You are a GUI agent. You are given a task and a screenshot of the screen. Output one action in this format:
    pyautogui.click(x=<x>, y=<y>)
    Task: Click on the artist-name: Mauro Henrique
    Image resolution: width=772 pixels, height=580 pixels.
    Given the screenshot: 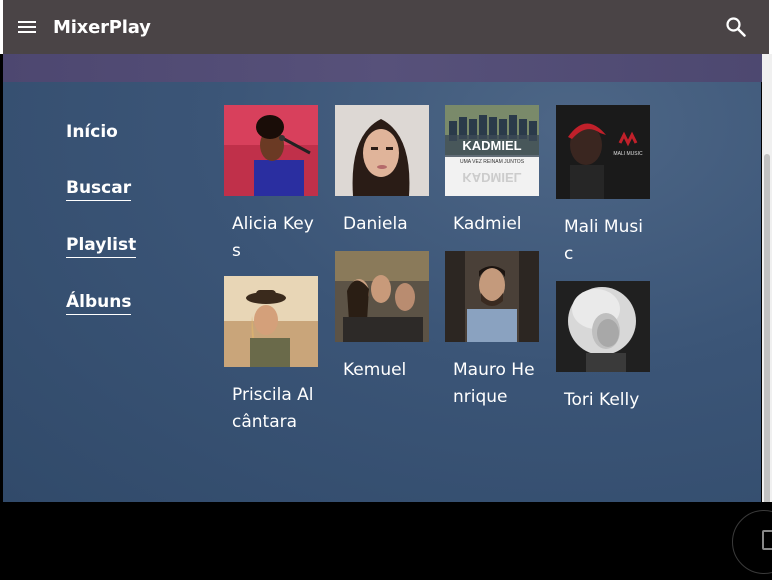 What is the action you would take?
    pyautogui.click(x=494, y=383)
    